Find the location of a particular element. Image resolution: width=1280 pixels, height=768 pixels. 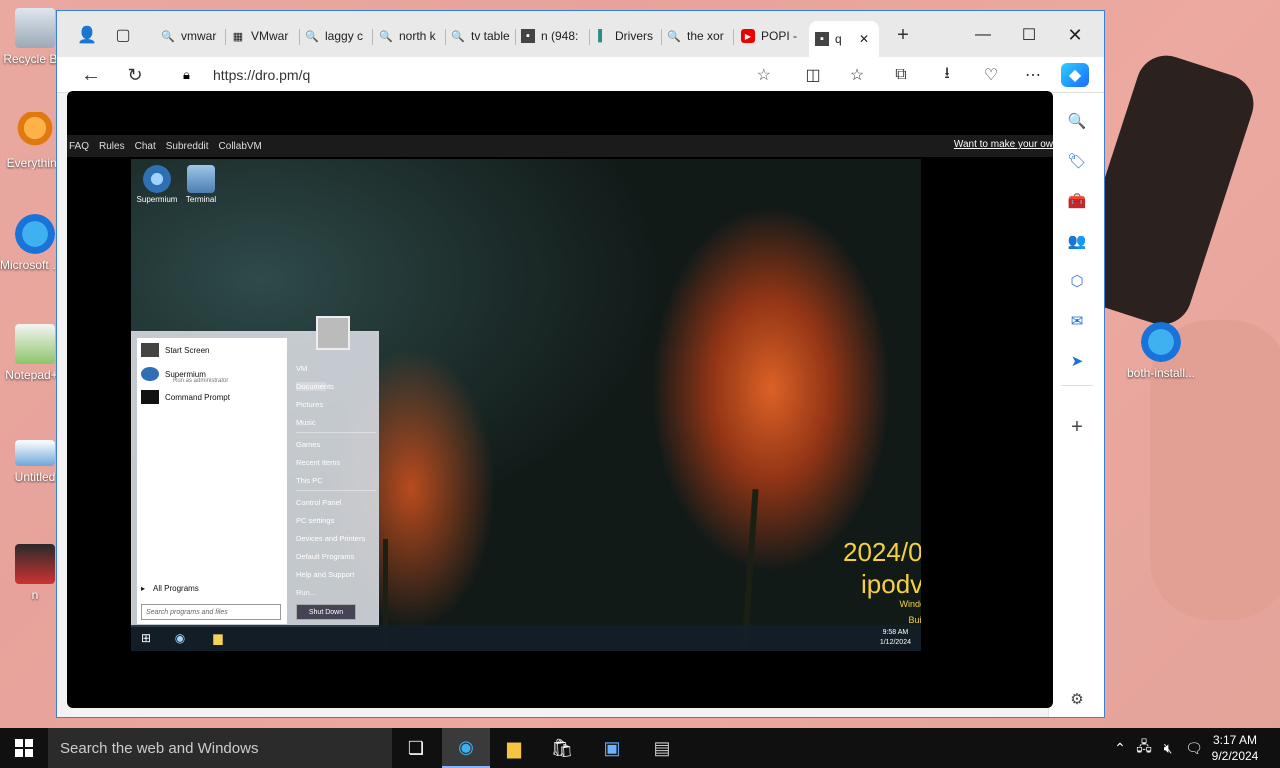

shopping-tag-icon: 🏷 is located at coordinates (1077, 161).